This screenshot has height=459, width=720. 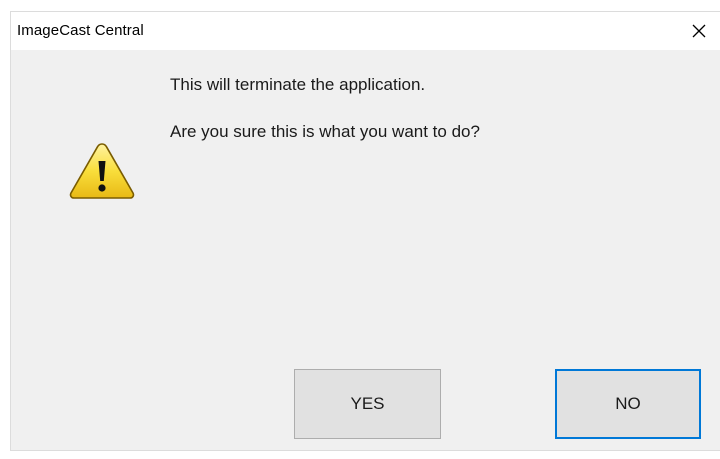 What do you see at coordinates (102, 171) in the screenshot?
I see `warning-icon` at bounding box center [102, 171].